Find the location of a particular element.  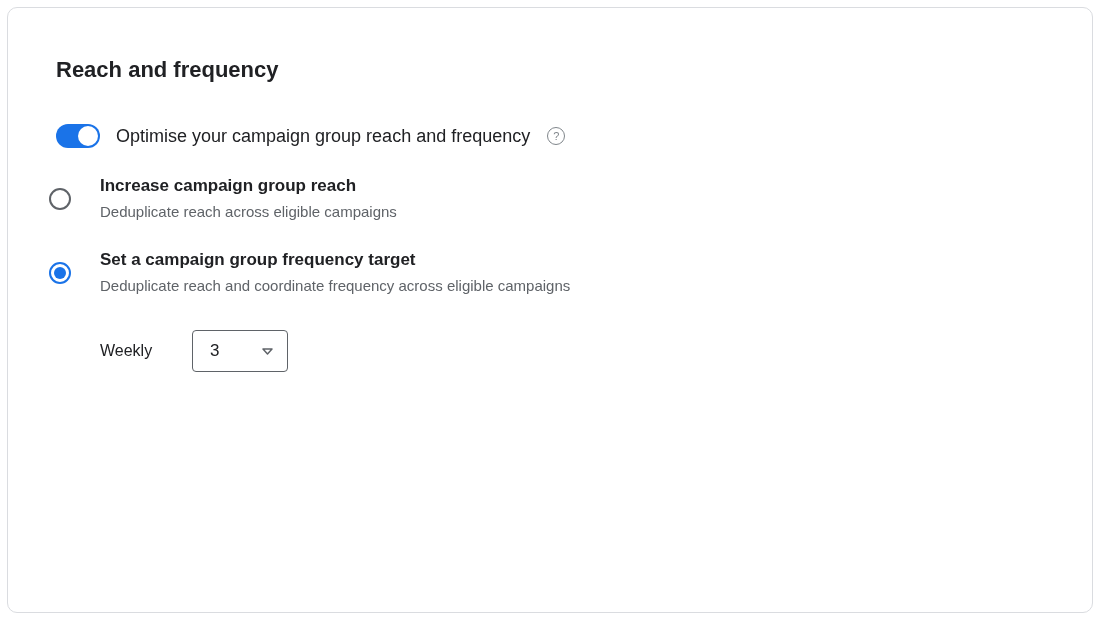

toggle-label: Optimise your campaign group reach and frequency is located at coordinates (323, 136).